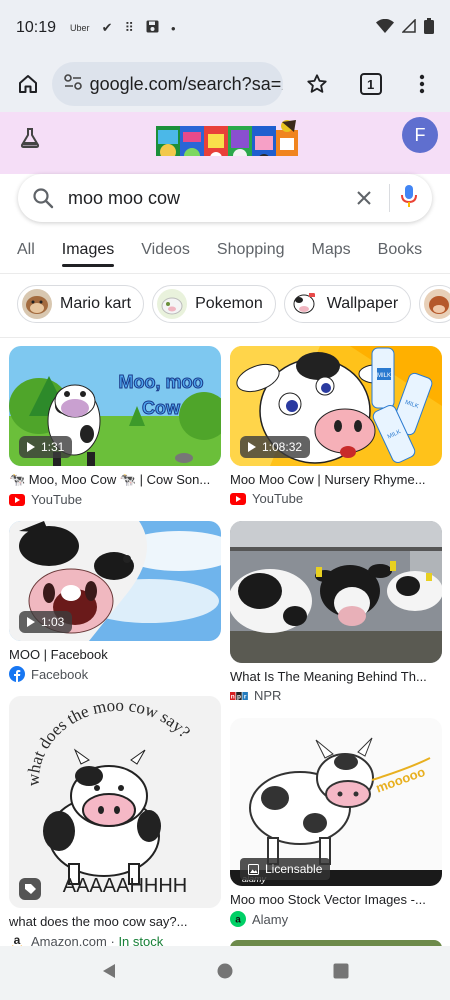 The width and height of the screenshot is (450, 1000). I want to click on image-result: 1:03 MOO | Facebook Facebook, so click(115, 601).